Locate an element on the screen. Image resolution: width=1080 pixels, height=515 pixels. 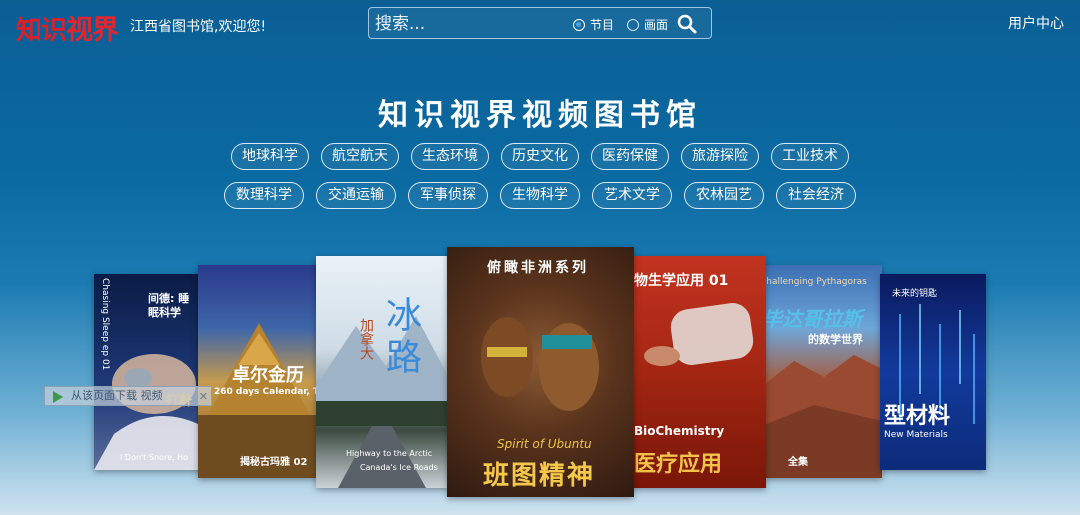
poster-subtitle: 的数学世界 is located at coordinates (835, 339).